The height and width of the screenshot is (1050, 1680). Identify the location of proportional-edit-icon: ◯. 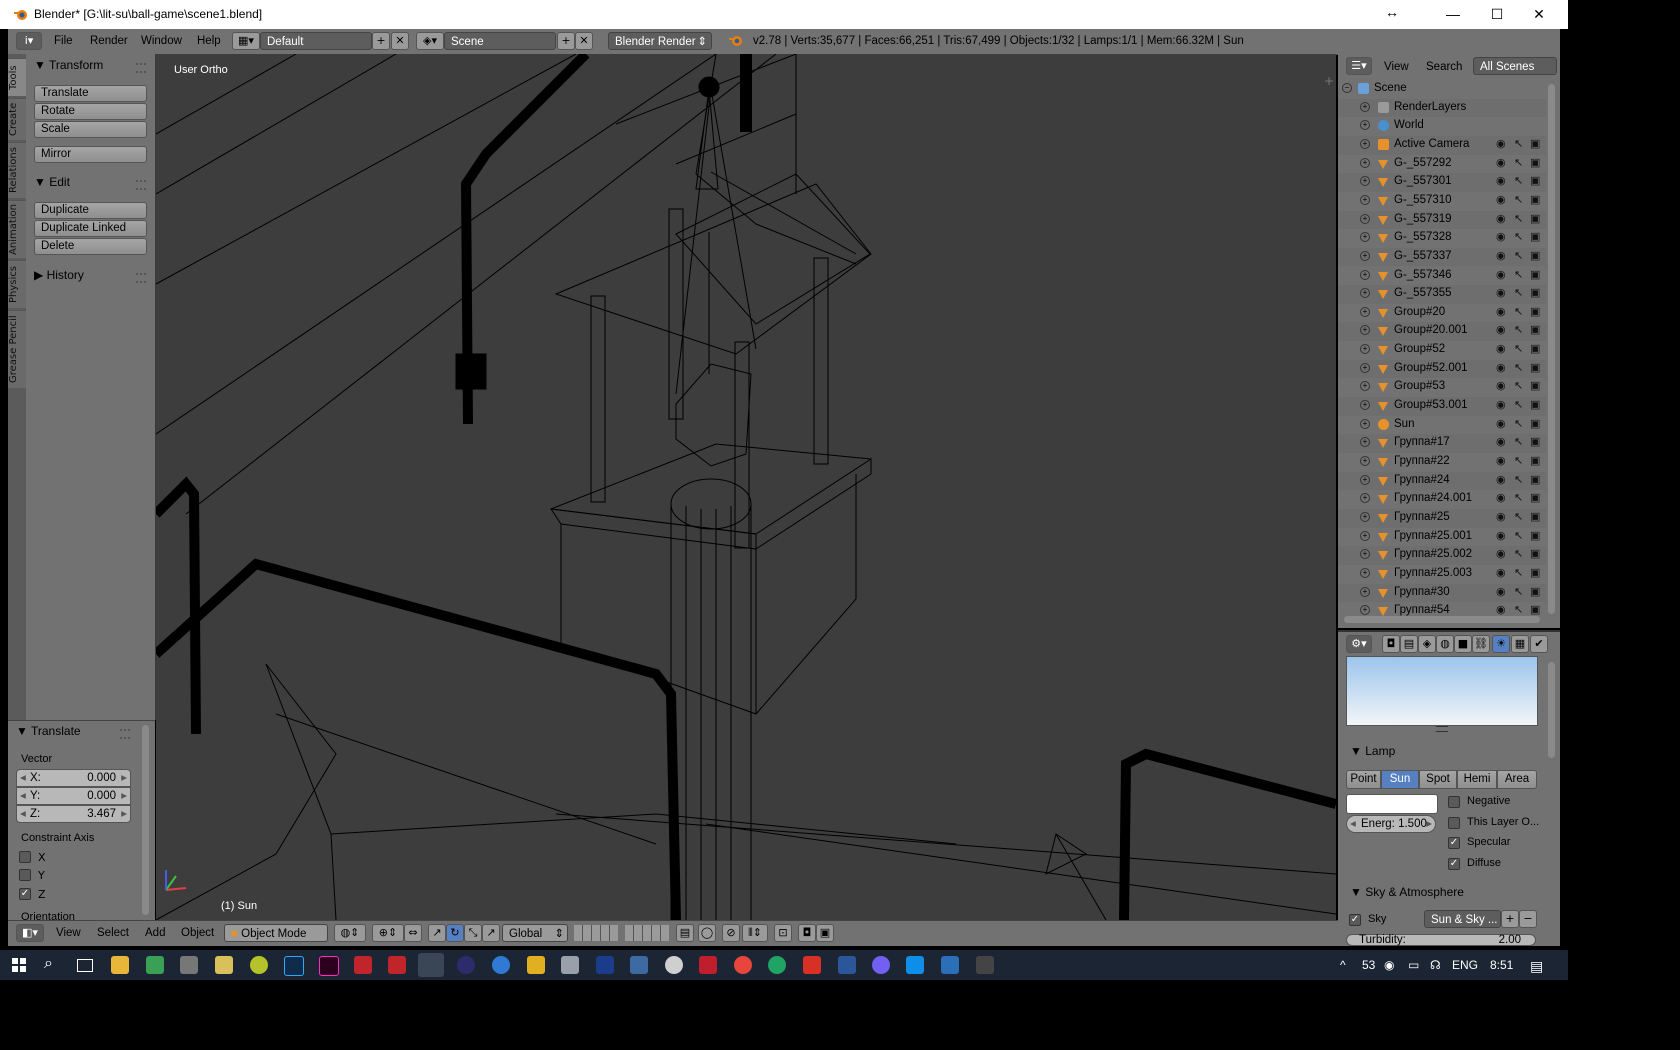
(707, 933).